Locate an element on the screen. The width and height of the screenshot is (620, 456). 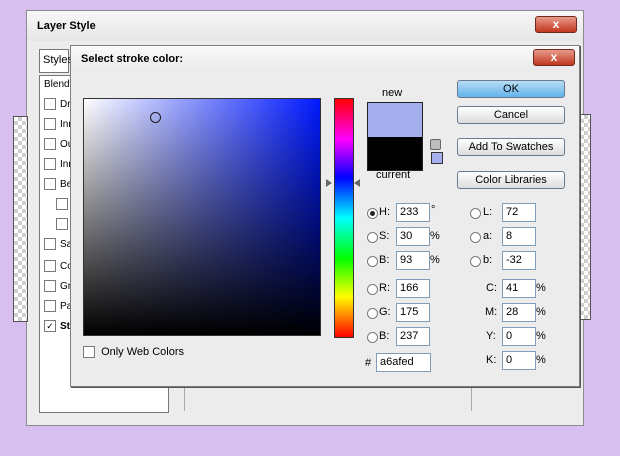
black-unit: % is located at coordinates (541, 360).